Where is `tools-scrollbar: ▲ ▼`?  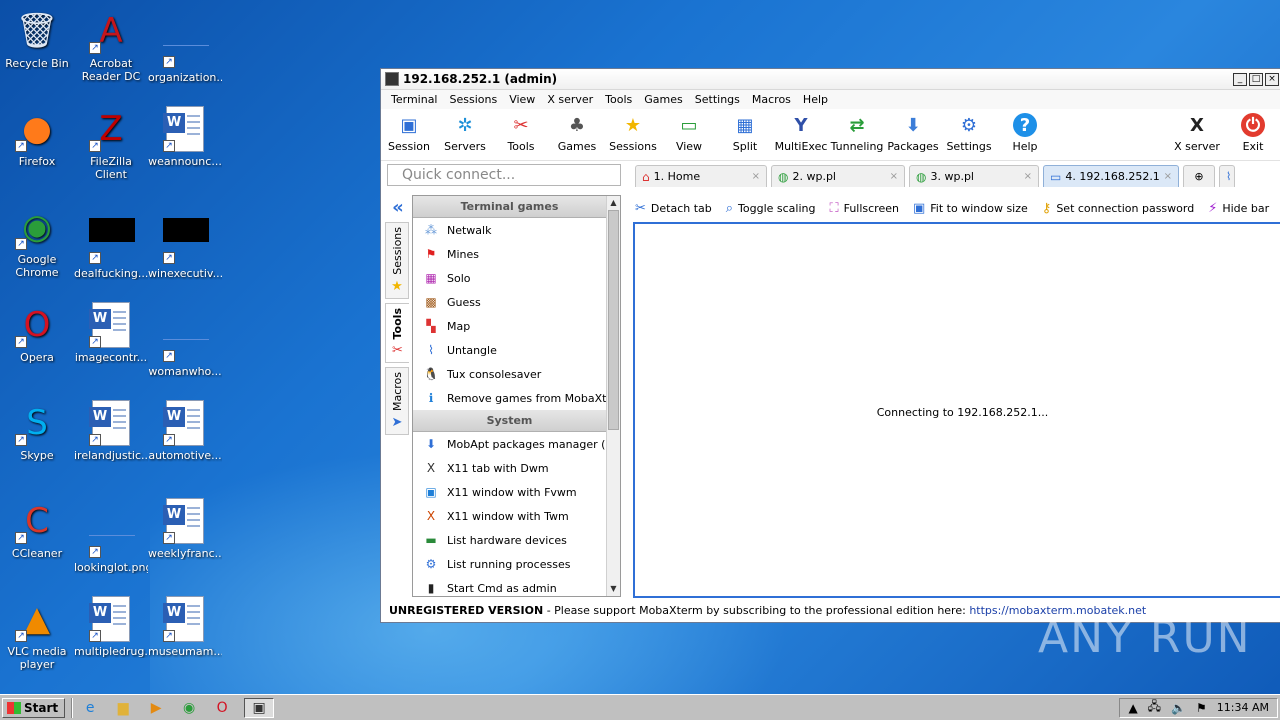
tools-scrollbar: ▲ ▼ is located at coordinates (613, 396).